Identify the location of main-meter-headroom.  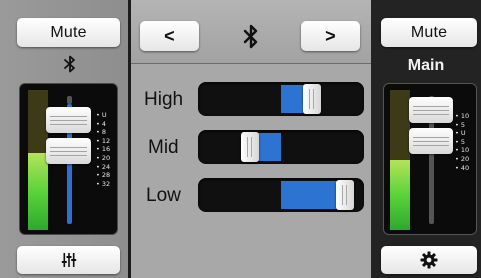
(400, 125).